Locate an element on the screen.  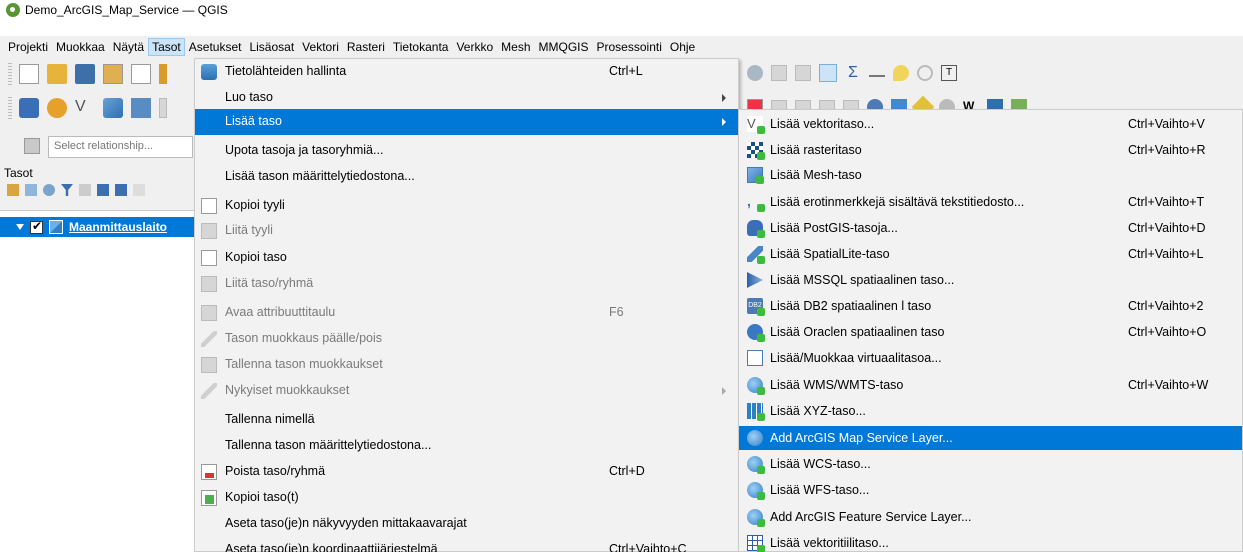
menu-asetukset: Asetukset is located at coordinates (215, 47).